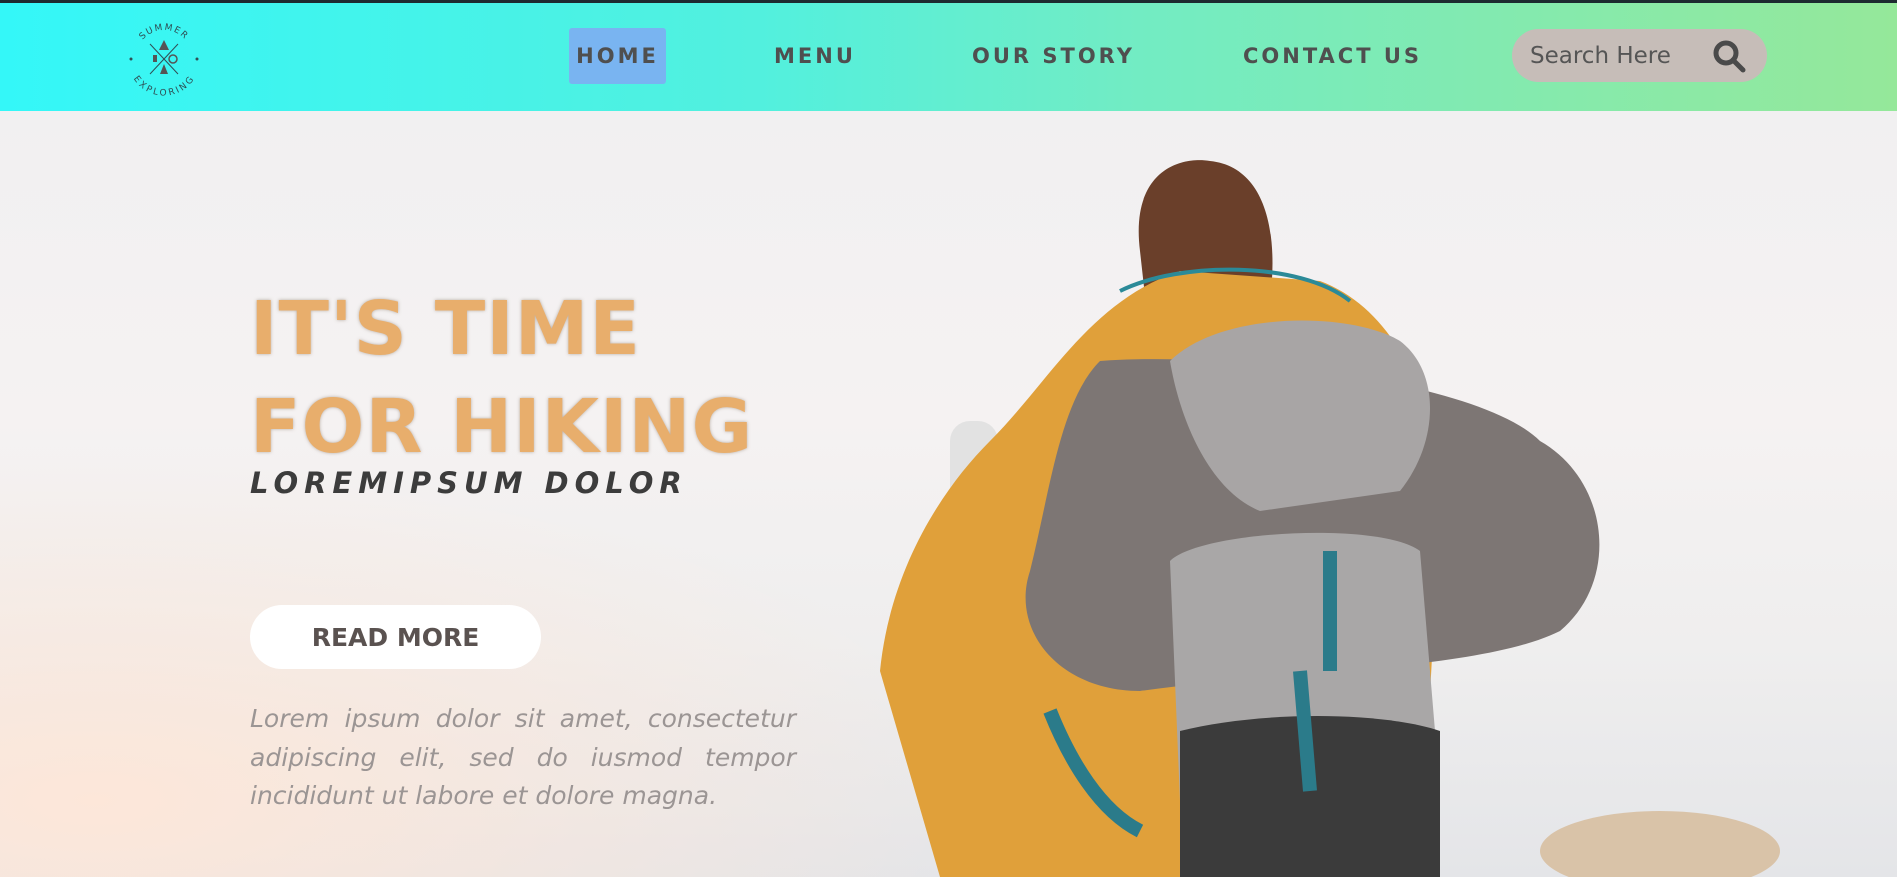 The image size is (1897, 877). What do you see at coordinates (395, 637) in the screenshot?
I see `read-more-button: READ MORE` at bounding box center [395, 637].